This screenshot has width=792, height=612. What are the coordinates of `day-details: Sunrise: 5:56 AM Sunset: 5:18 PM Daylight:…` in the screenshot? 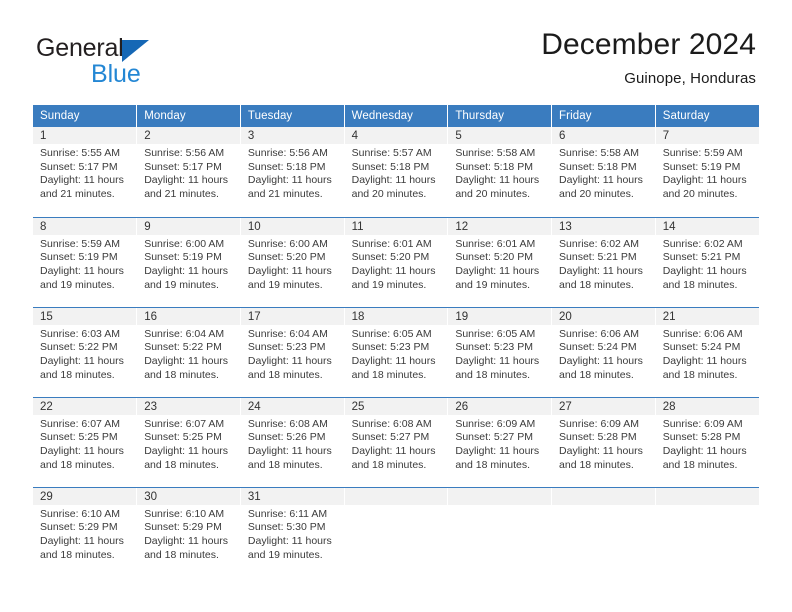 It's located at (292, 173).